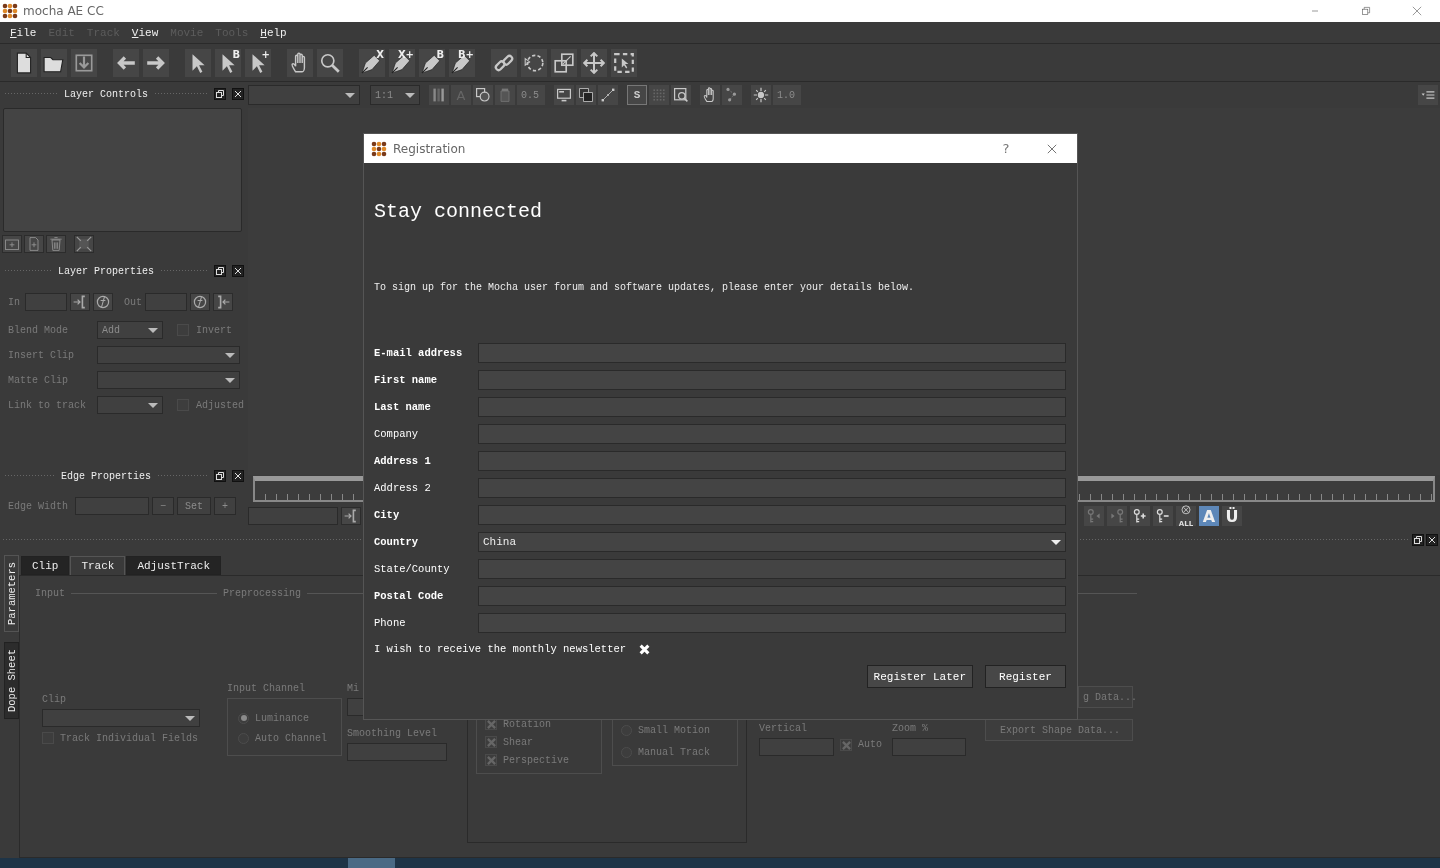  I want to click on country-dropdown: China, so click(772, 542).